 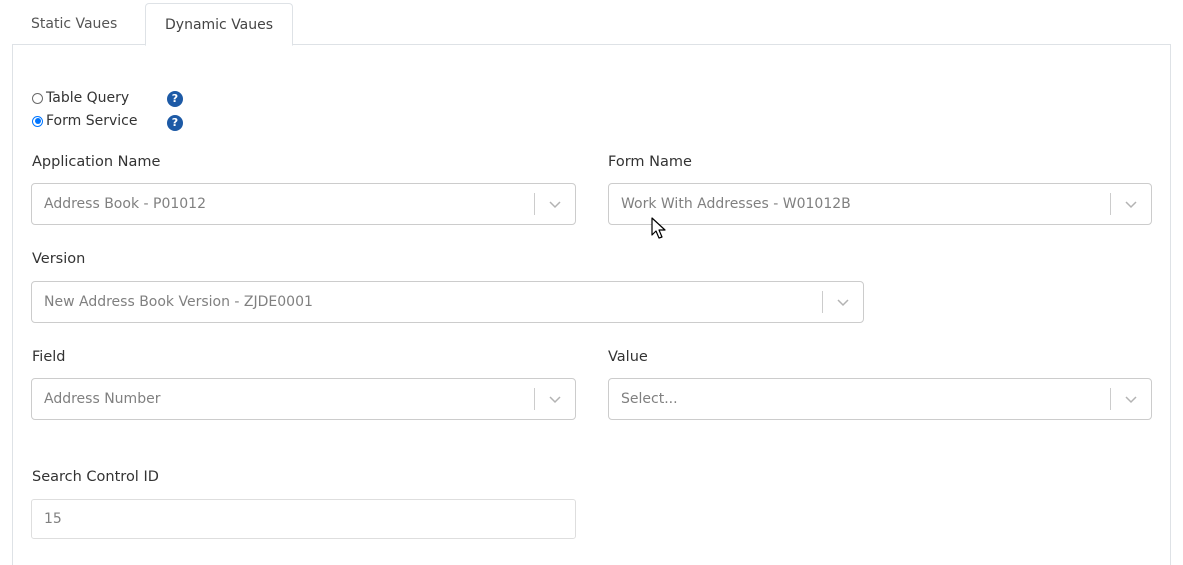 What do you see at coordinates (59, 259) in the screenshot?
I see `version-label: Version` at bounding box center [59, 259].